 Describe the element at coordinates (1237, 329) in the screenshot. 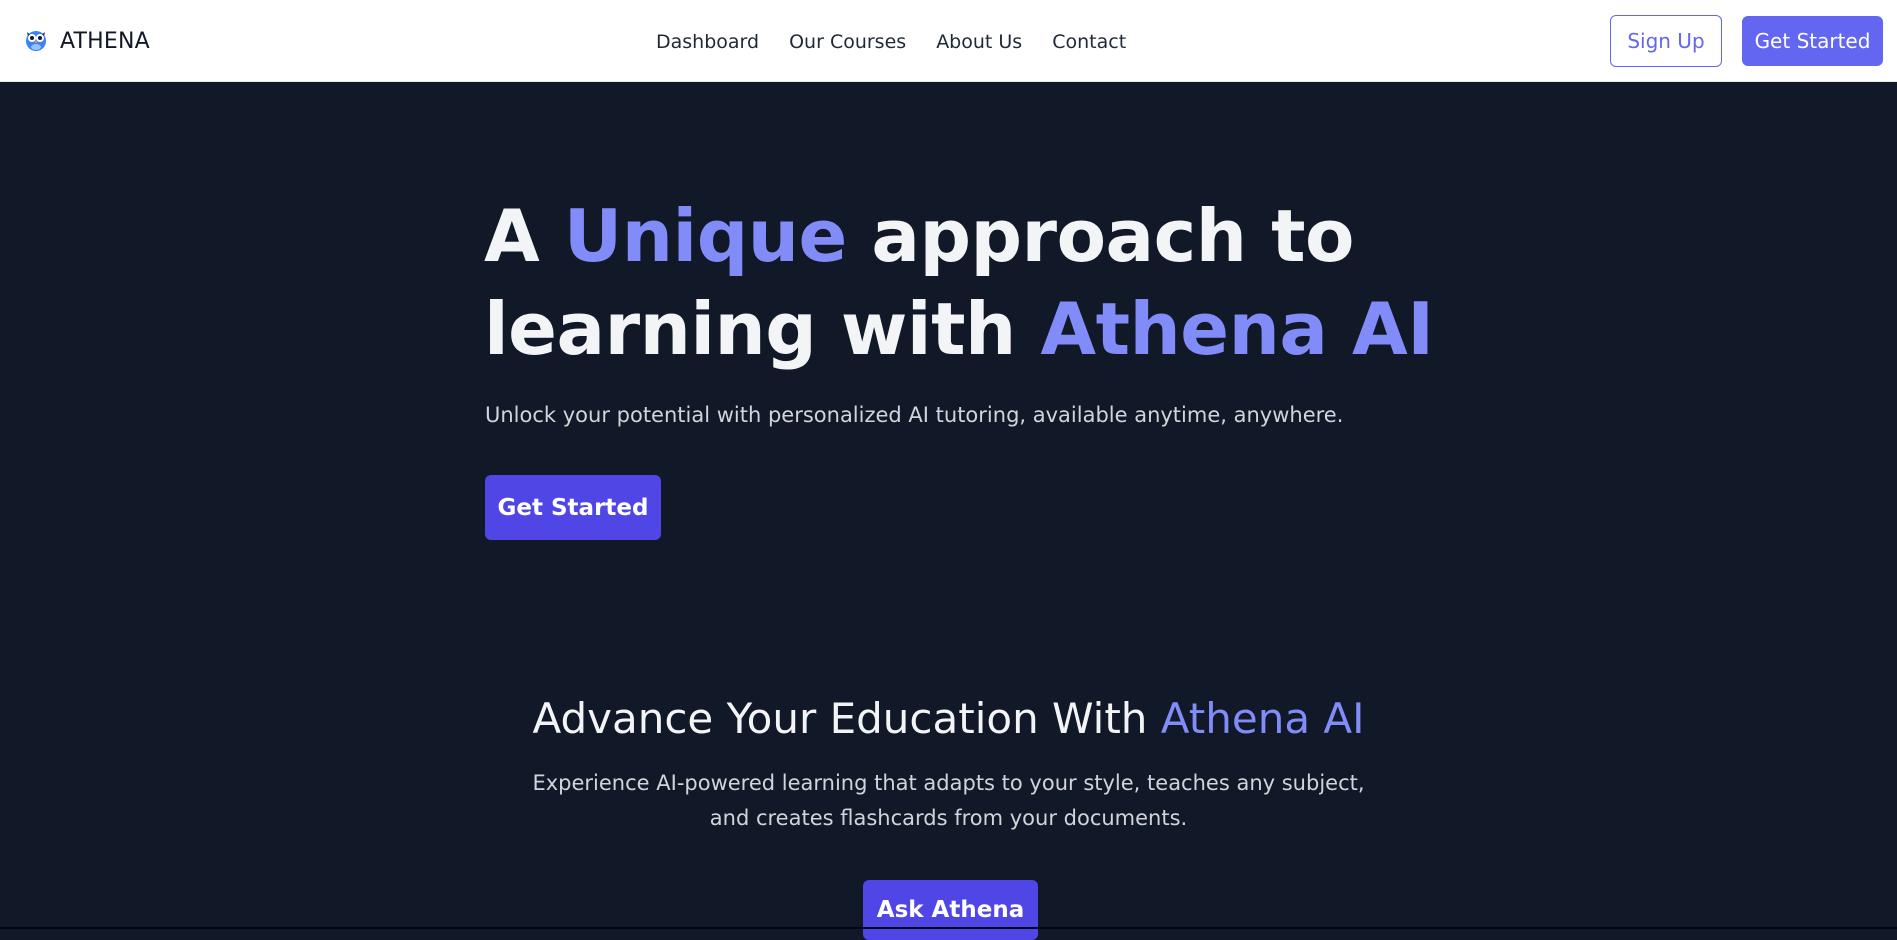

I see `hero-title-accent-athena: Athena AI` at that location.